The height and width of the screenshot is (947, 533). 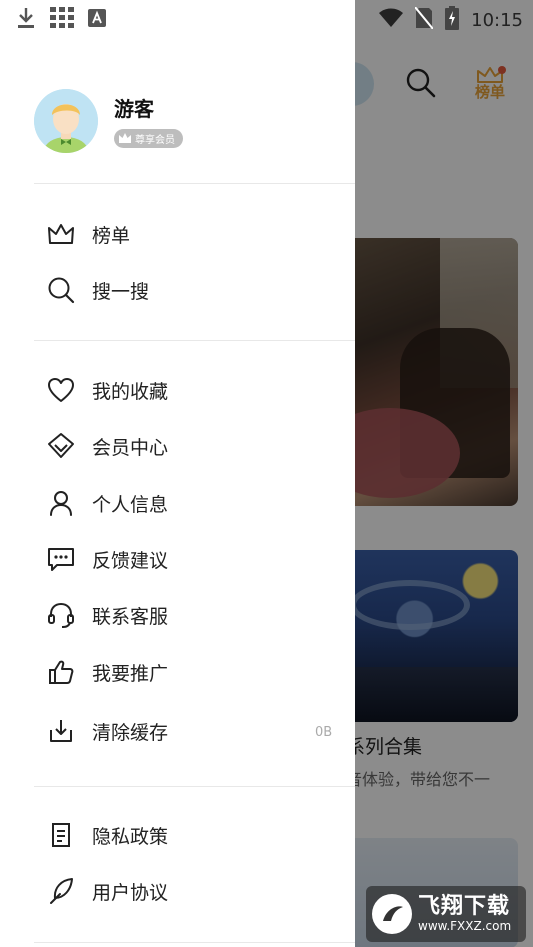 What do you see at coordinates (196, 835) in the screenshot?
I see `menu-item-privacy-policy: 隐私政策` at bounding box center [196, 835].